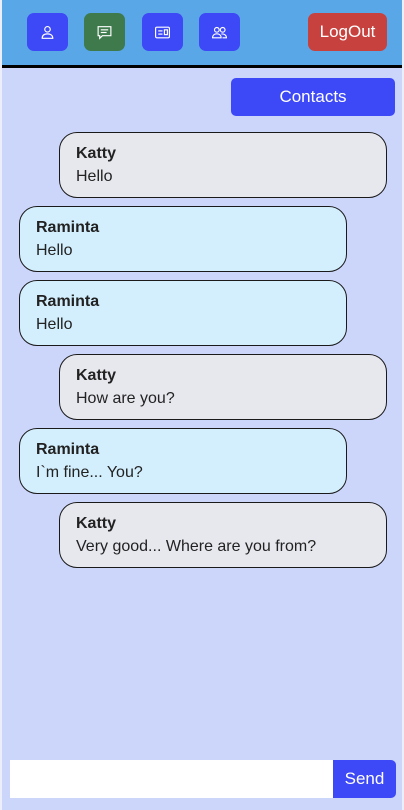  Describe the element at coordinates (223, 165) in the screenshot. I see `message-bubble: Katty Hello` at that location.